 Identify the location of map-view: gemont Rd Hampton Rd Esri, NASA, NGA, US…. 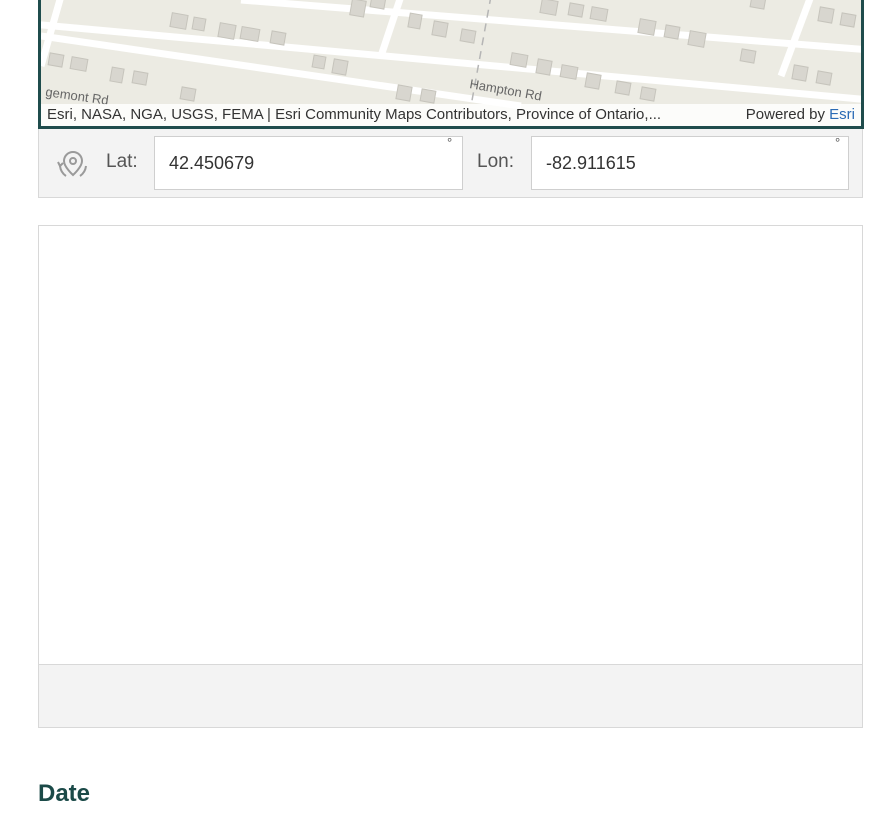
(451, 64).